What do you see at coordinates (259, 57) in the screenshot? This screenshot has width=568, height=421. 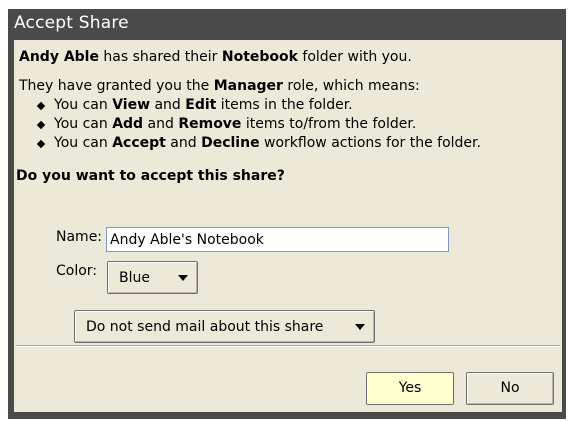 I see `folder-name: Notebook` at bounding box center [259, 57].